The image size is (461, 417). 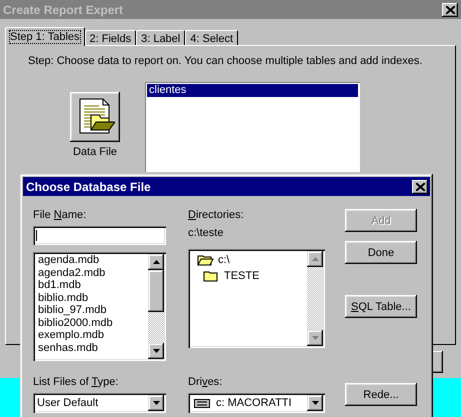 What do you see at coordinates (88, 187) in the screenshot?
I see `dialog-title: Choose Database File` at bounding box center [88, 187].